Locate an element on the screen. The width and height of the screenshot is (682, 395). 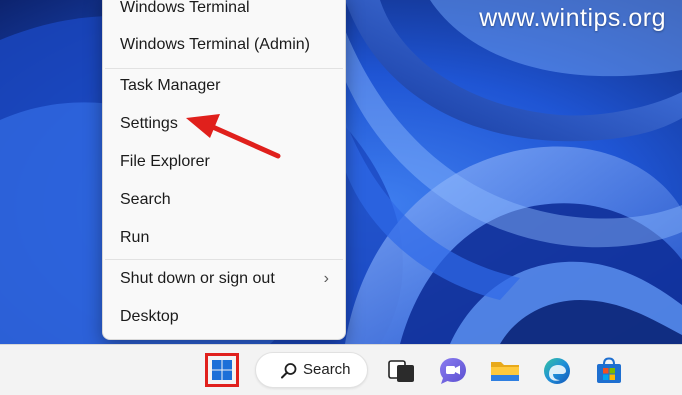
taskbar-search-box: Search is located at coordinates (311, 370).